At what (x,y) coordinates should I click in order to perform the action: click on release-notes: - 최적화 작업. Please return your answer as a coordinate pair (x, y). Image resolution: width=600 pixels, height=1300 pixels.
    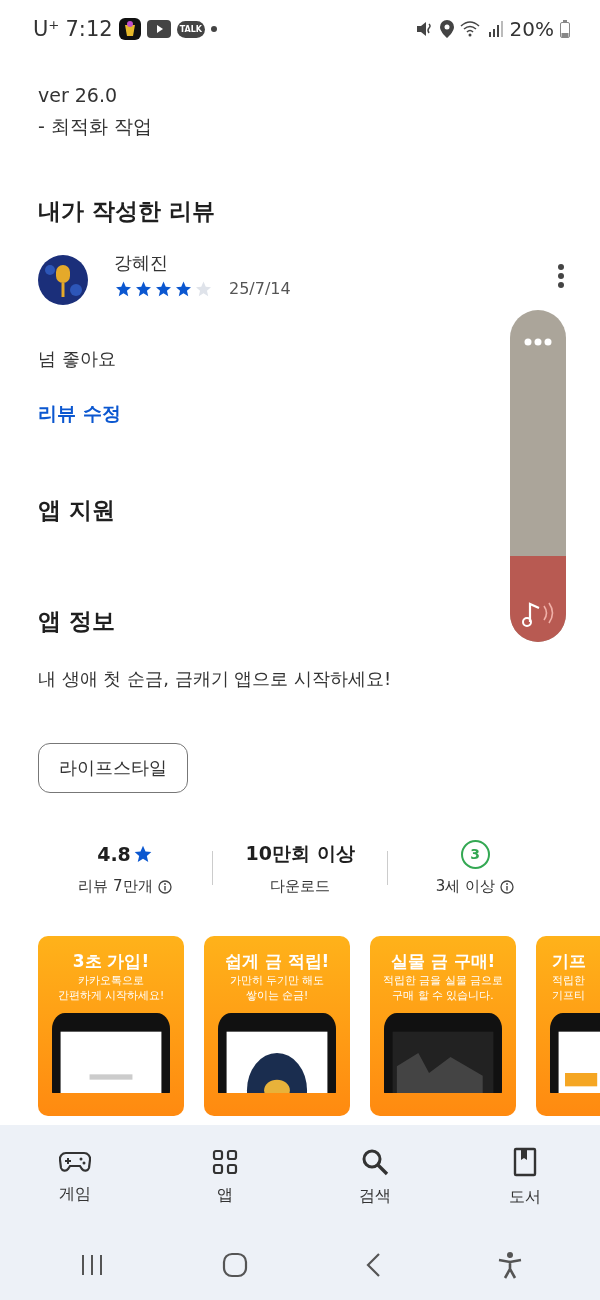
    Looking at the image, I should click on (95, 126).